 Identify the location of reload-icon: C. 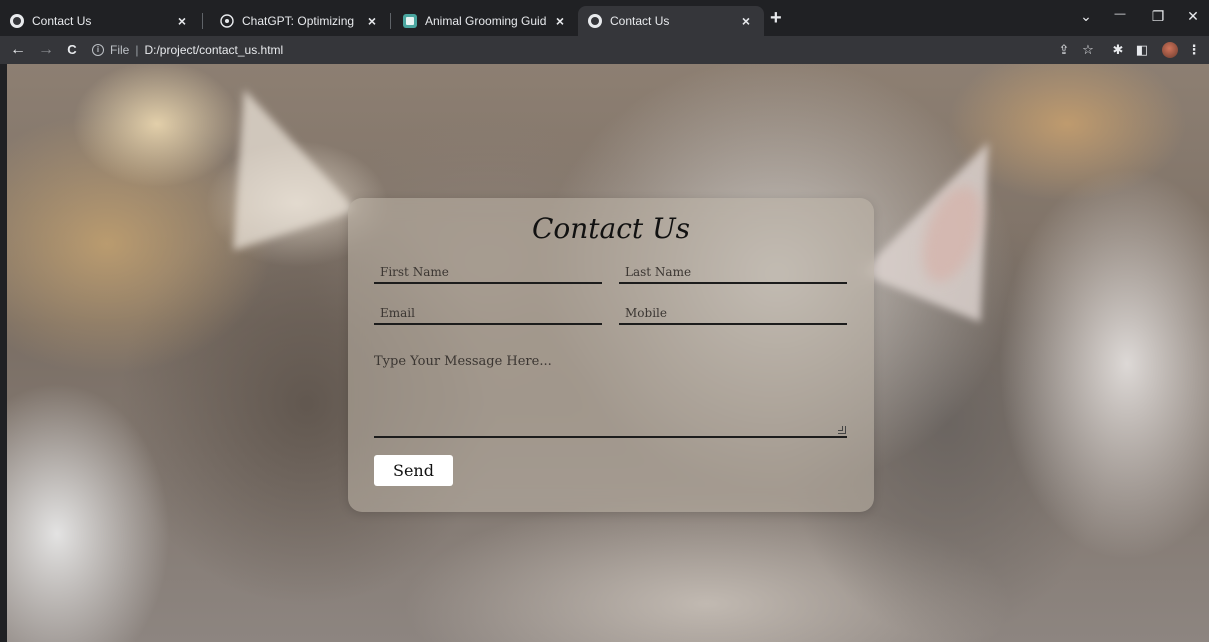
(72, 50).